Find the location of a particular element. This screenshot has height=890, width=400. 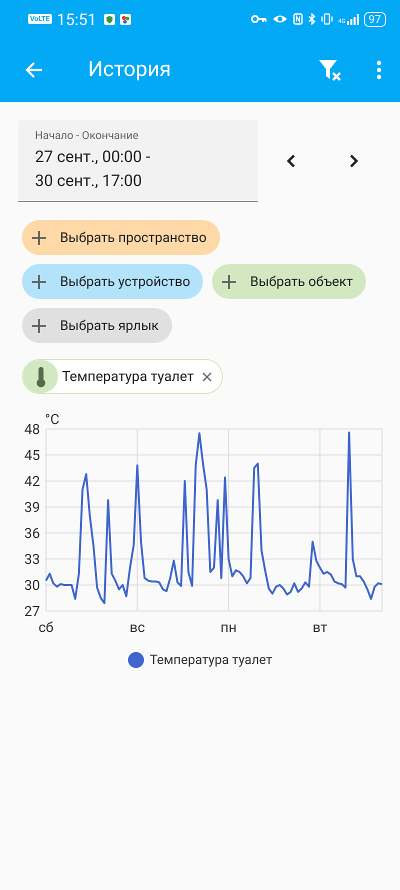

thermometer-icon is located at coordinates (41, 377).